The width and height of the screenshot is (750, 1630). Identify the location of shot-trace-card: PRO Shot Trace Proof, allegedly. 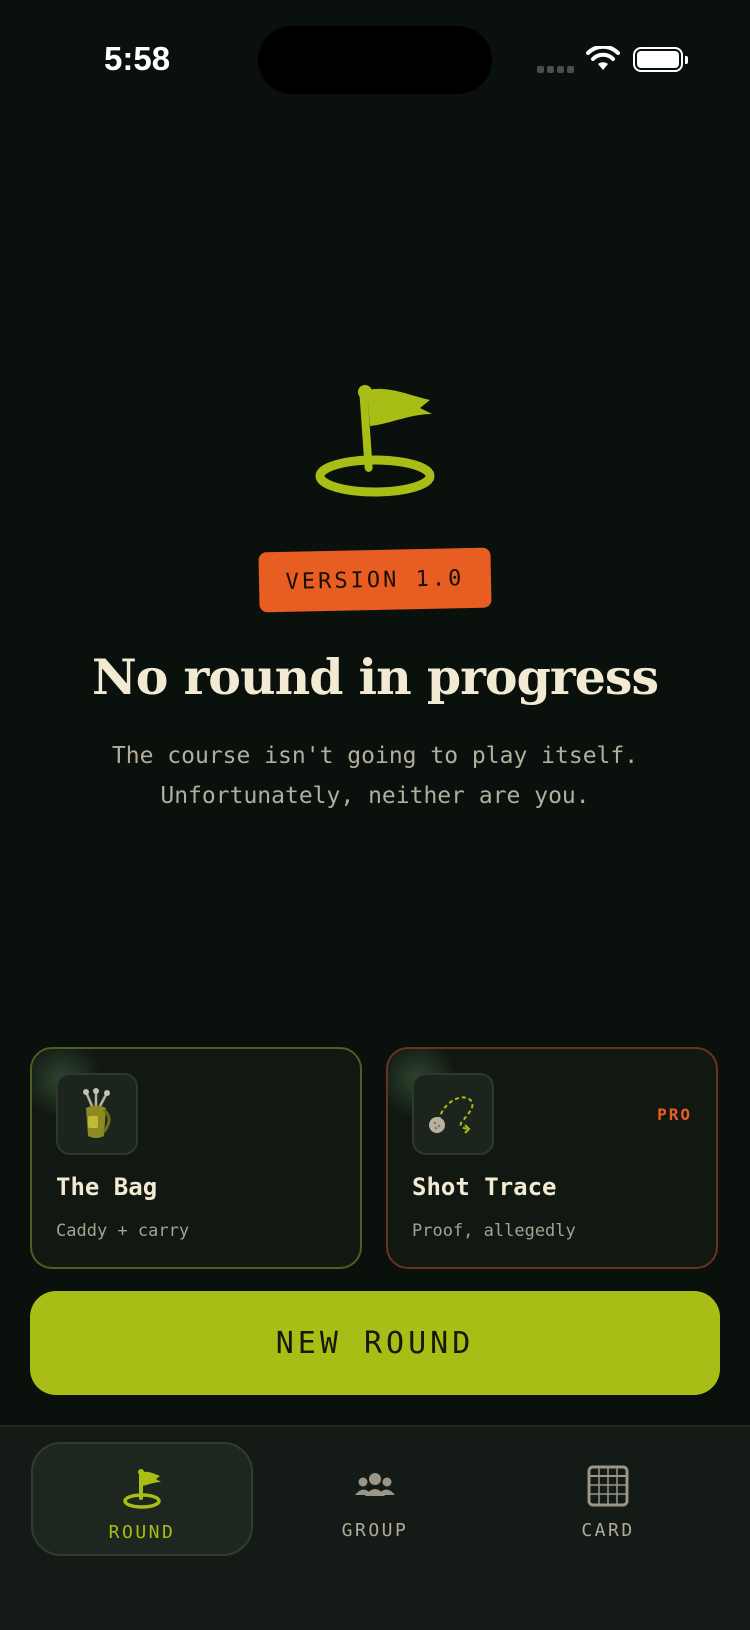
(552, 1158).